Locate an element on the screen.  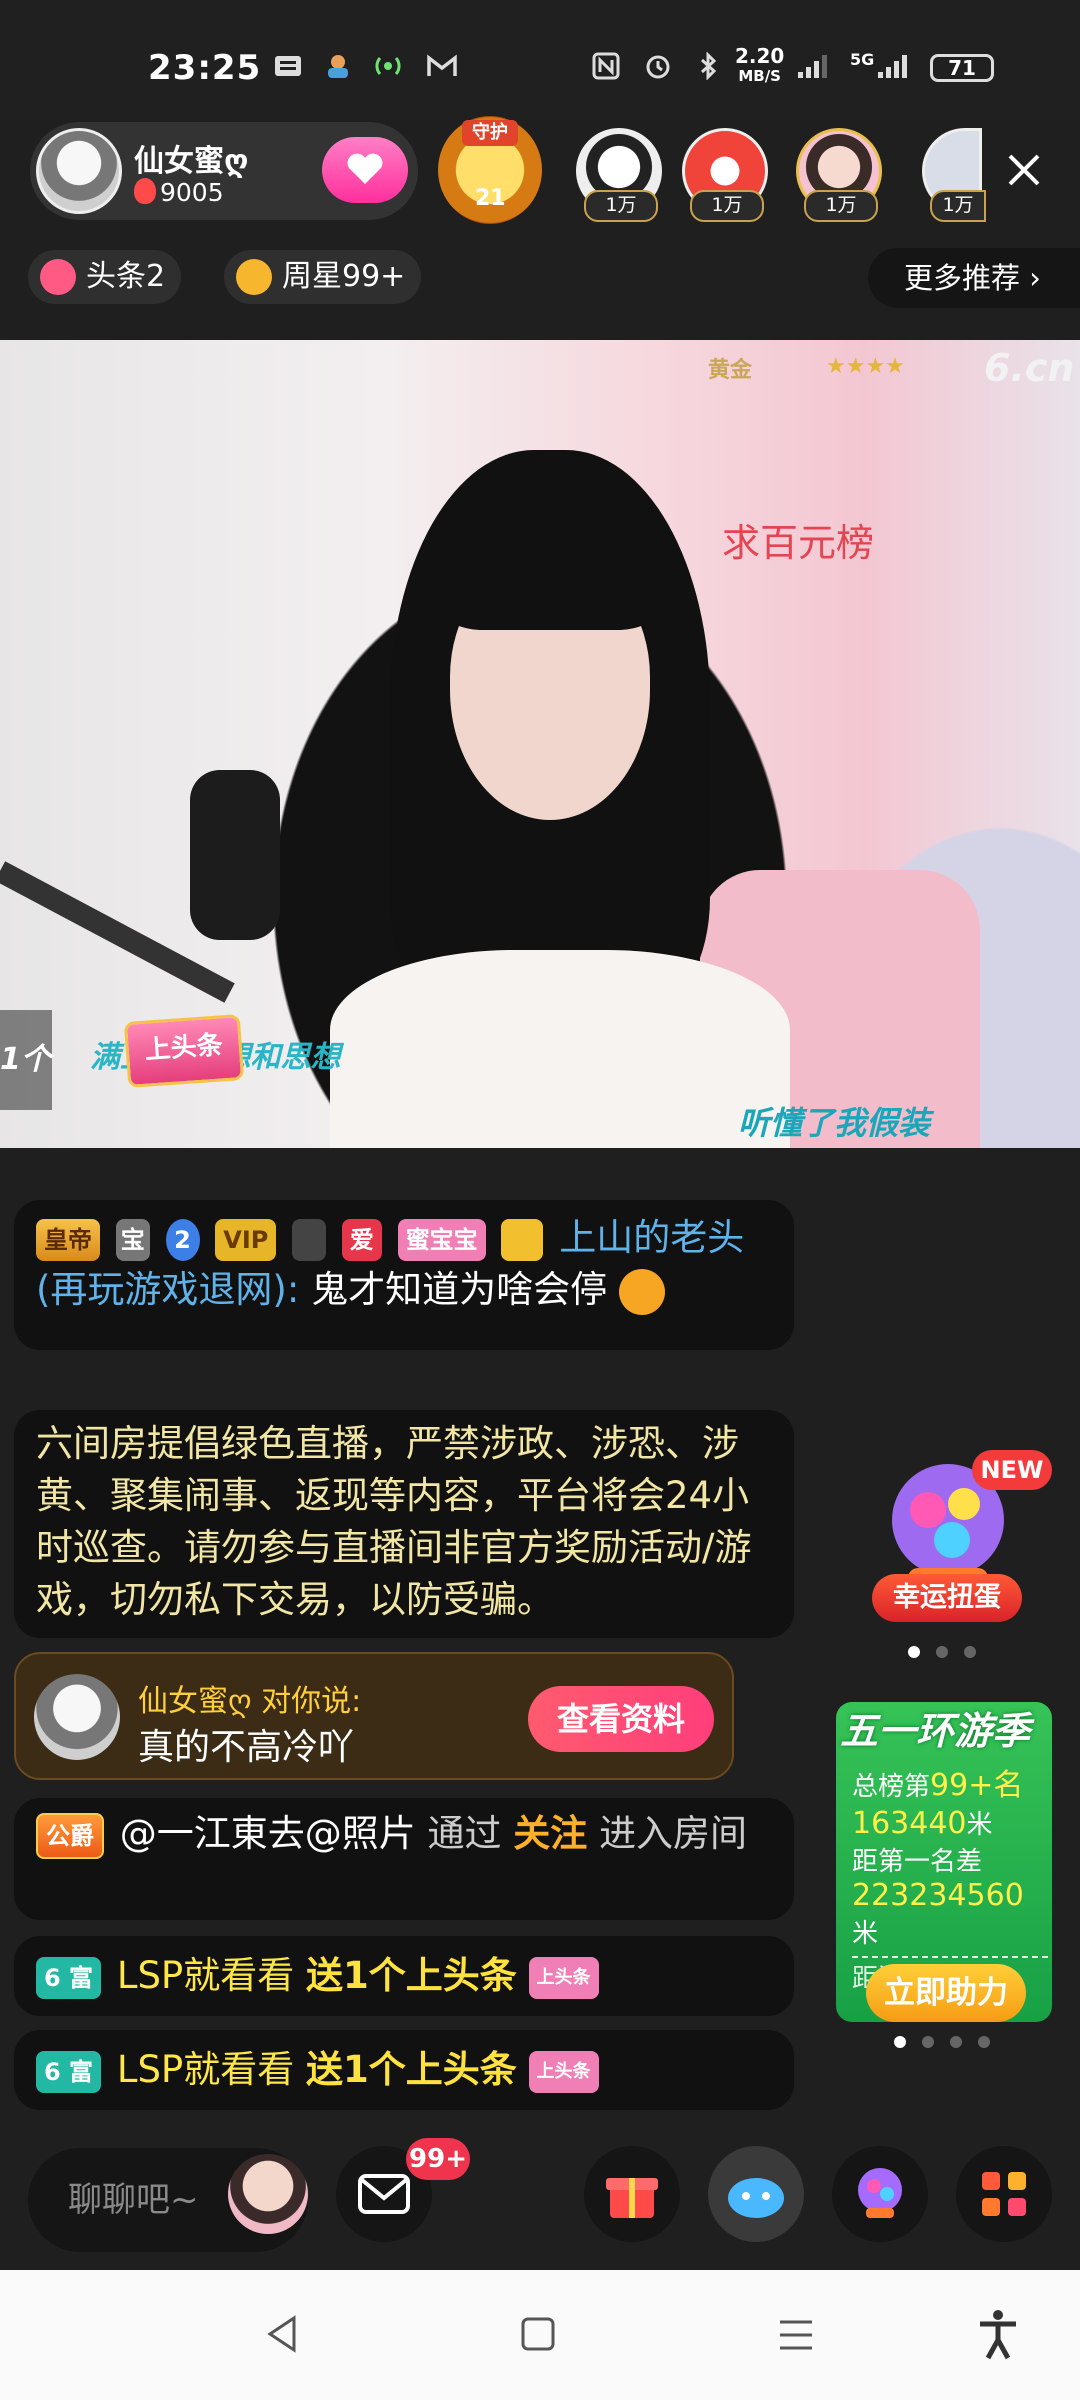
lucky-gacha-button: 幸运扭蛋 is located at coordinates (947, 1598).